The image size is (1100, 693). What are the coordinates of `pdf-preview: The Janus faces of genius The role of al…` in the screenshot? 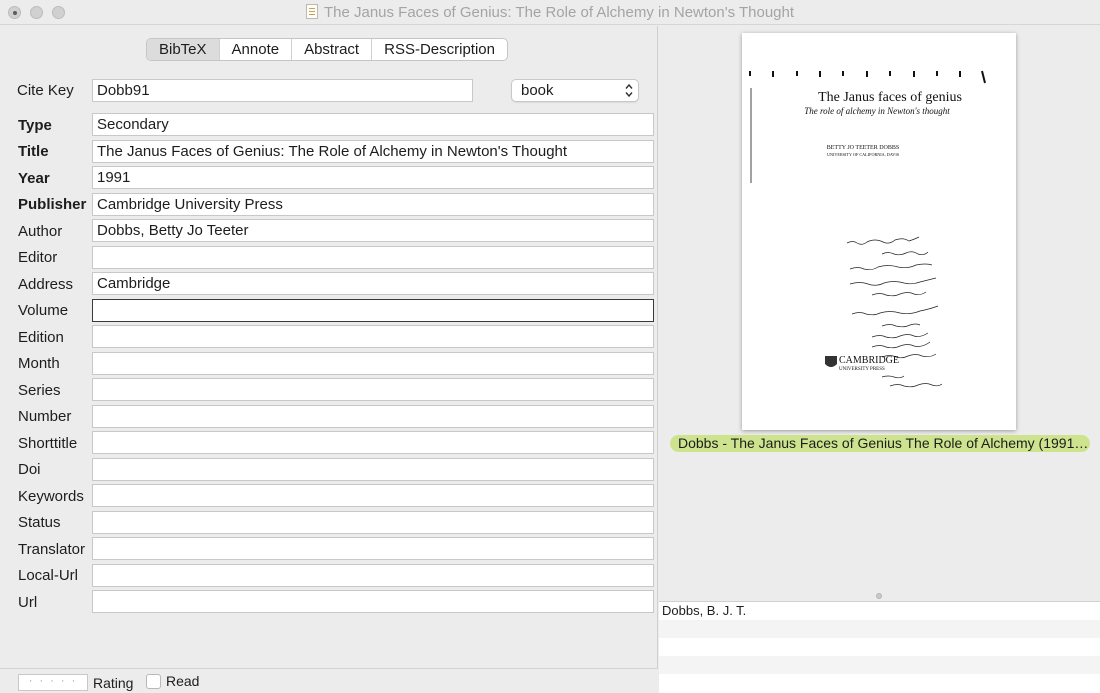 It's located at (879, 231).